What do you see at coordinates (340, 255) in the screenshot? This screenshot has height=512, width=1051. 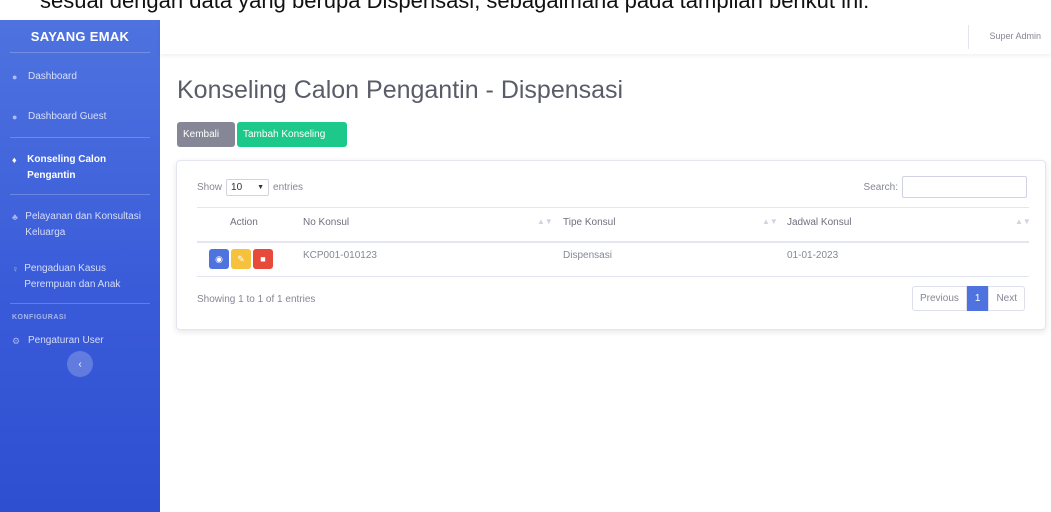 I see `cell-no-konsul: KCP001-010123` at bounding box center [340, 255].